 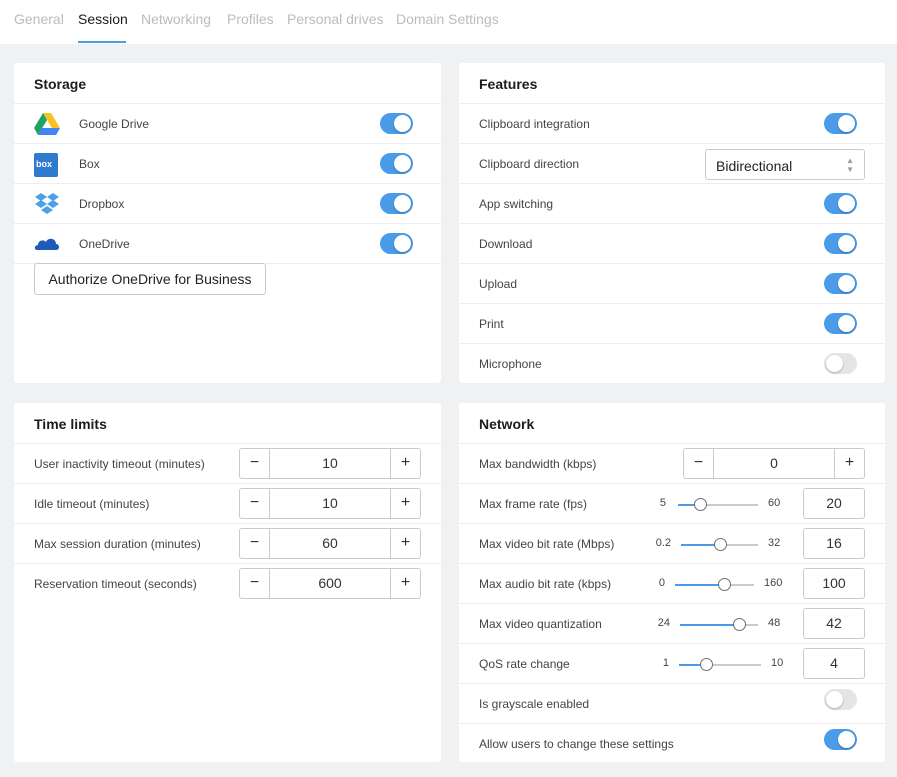 I want to click on print-label: Print, so click(x=491, y=324).